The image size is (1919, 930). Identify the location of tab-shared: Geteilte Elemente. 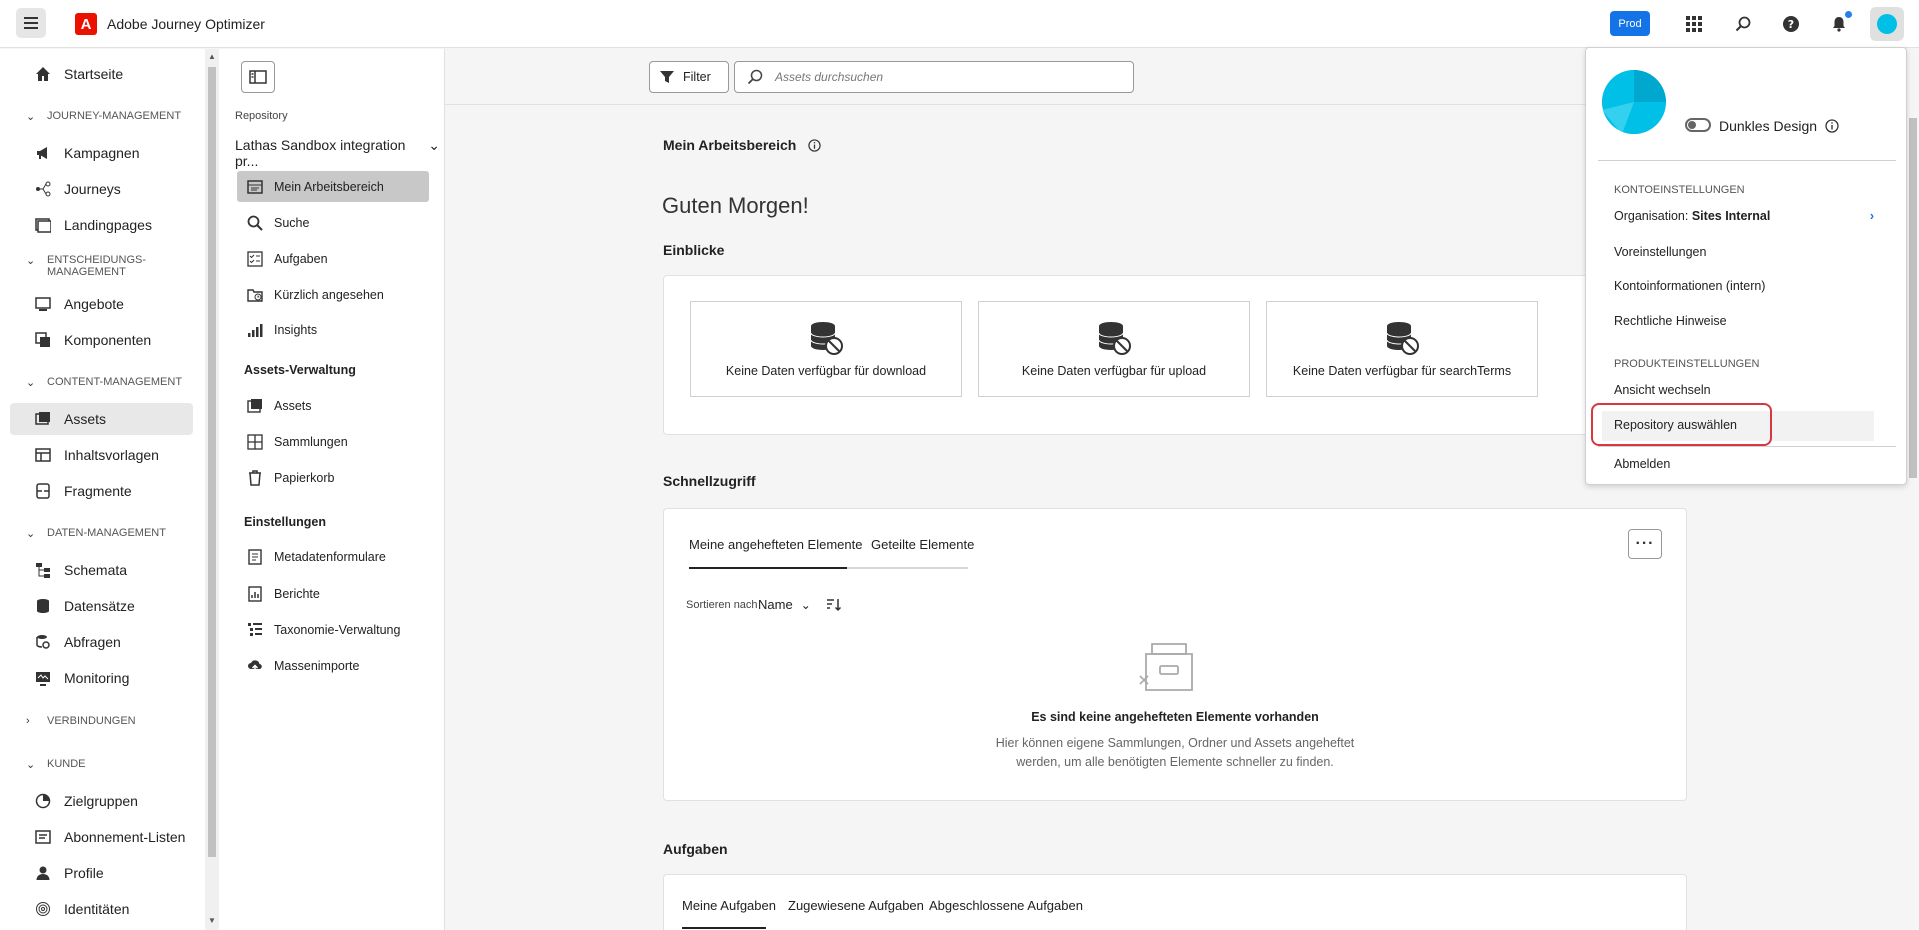
(922, 544).